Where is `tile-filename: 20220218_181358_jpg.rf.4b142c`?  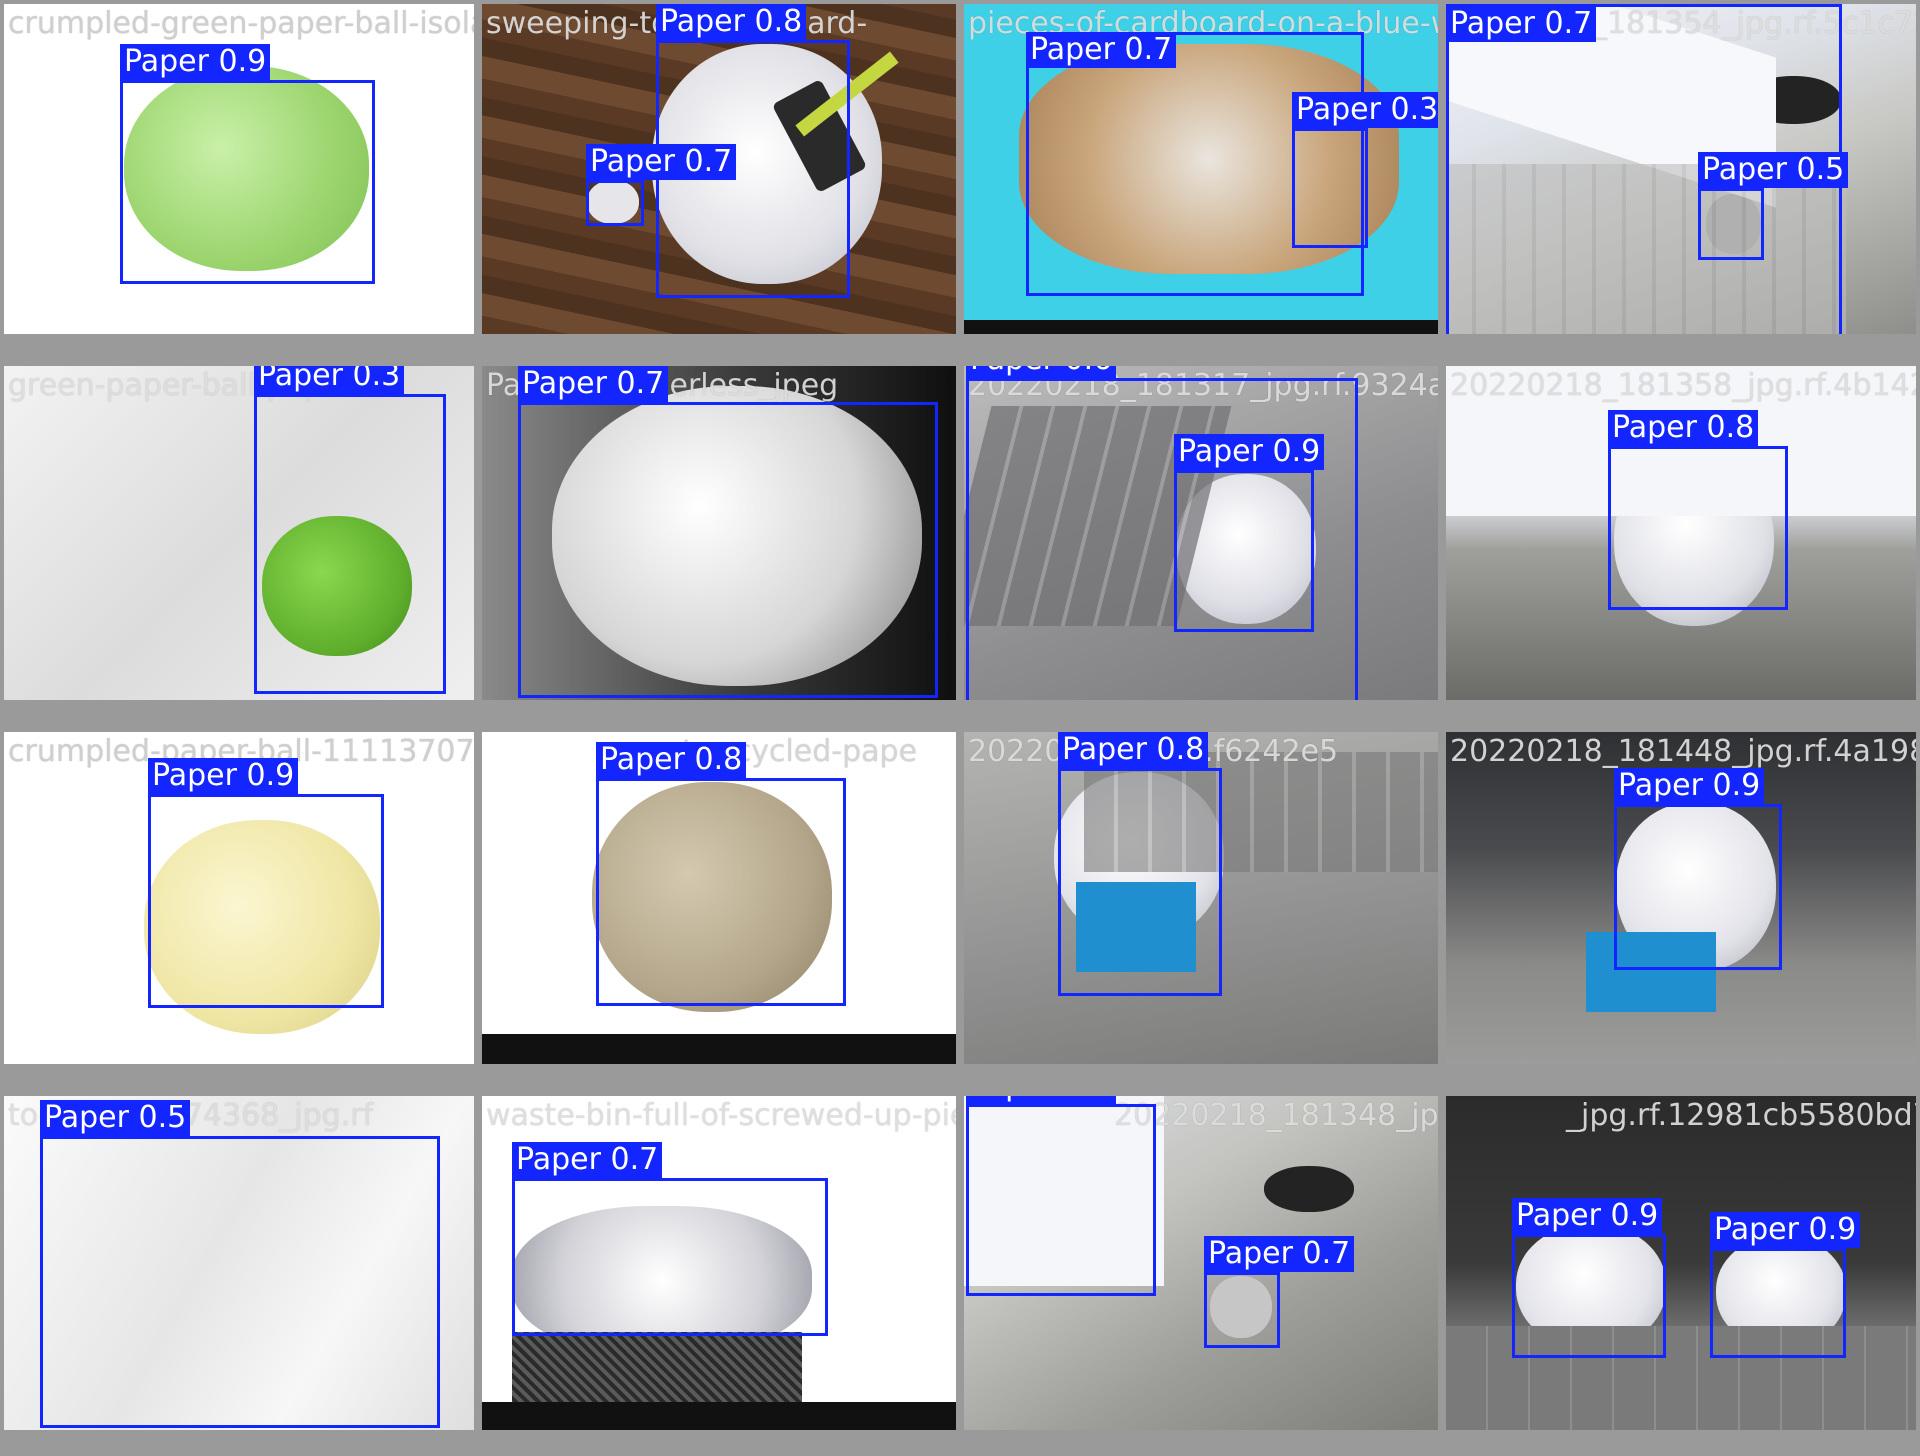 tile-filename: 20220218_181358_jpg.rf.4b142c is located at coordinates (1683, 385).